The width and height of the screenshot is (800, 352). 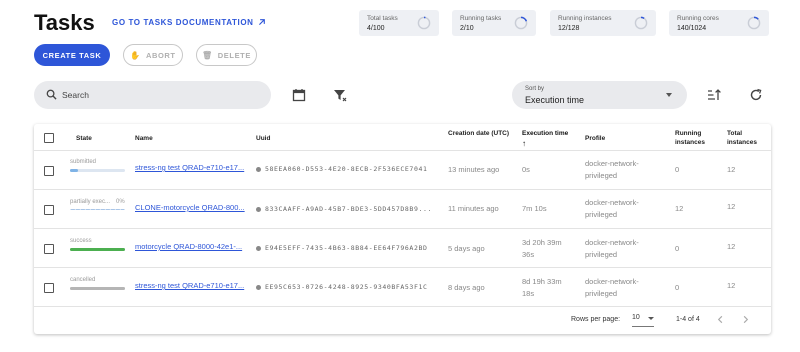 I want to click on page-title: Tasks, so click(x=64, y=22).